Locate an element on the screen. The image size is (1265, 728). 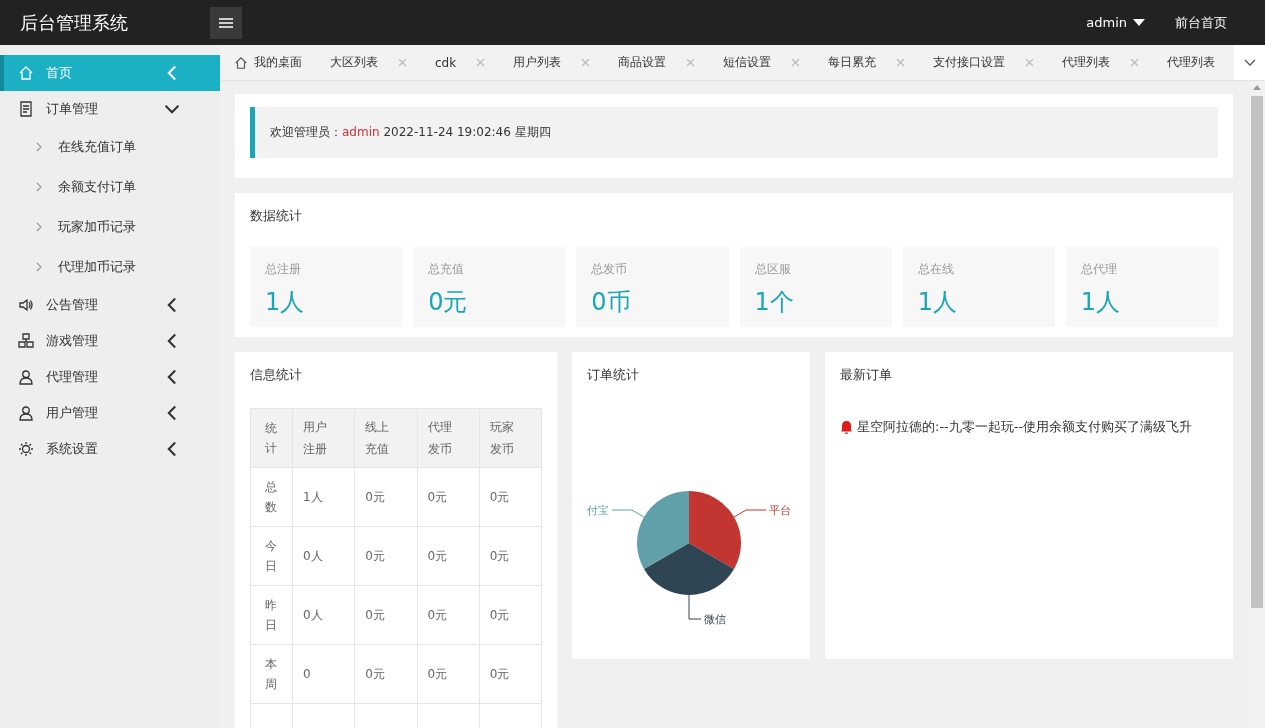
sidebar-subitem: 余额支付订单 is located at coordinates (110, 187).